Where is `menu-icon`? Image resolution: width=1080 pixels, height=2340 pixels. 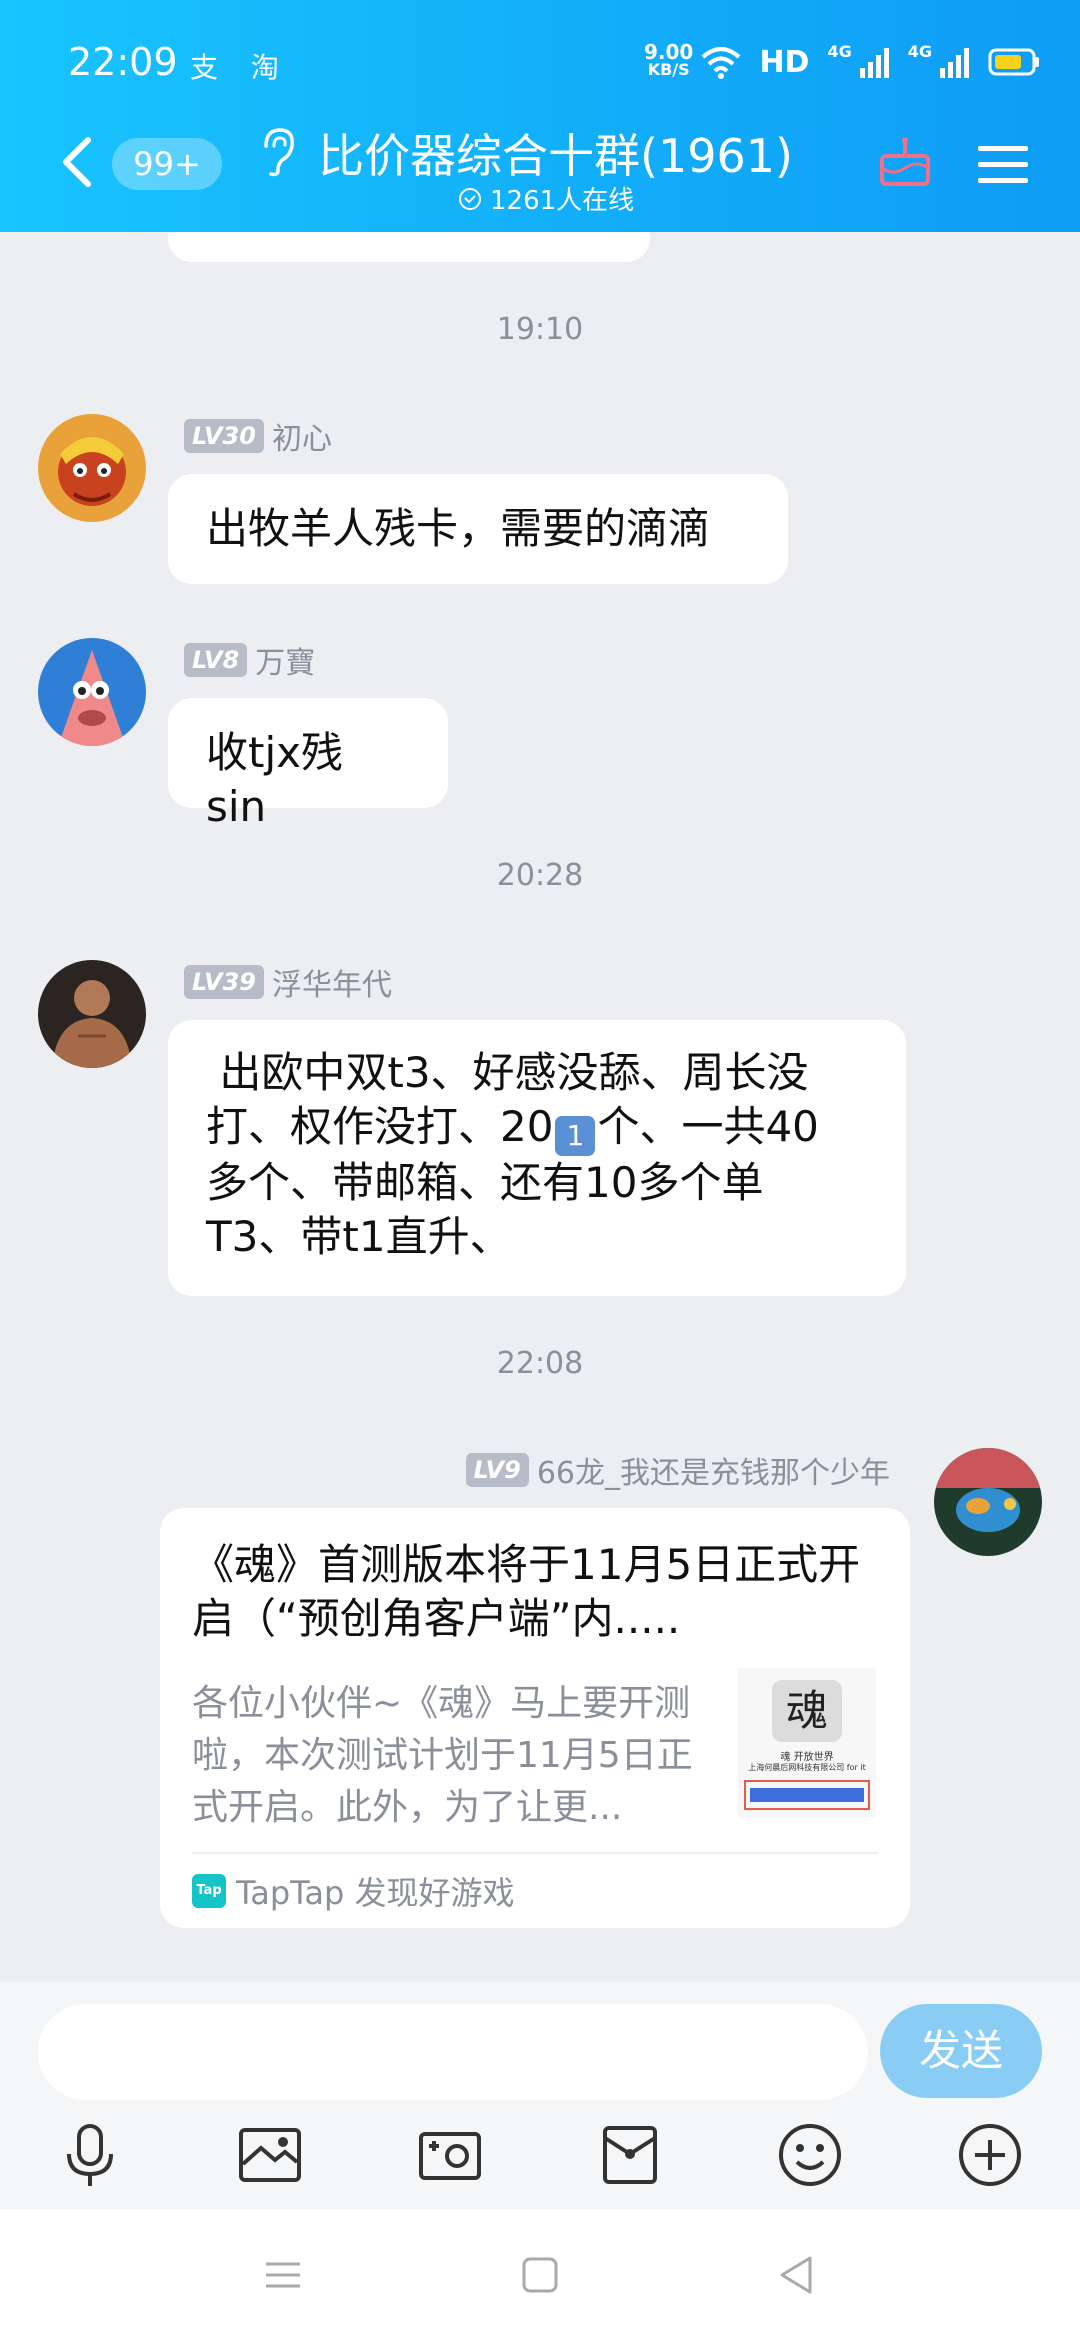 menu-icon is located at coordinates (1003, 164).